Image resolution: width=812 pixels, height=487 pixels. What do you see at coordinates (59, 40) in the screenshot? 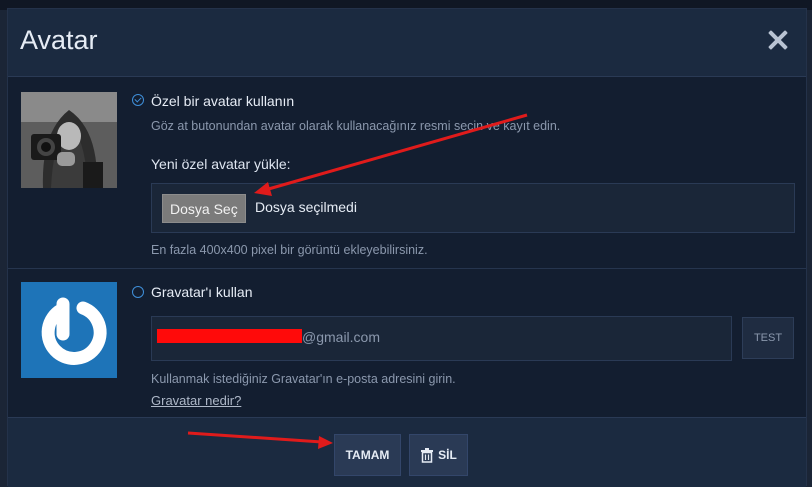
I see `dialog-title: Avatar` at bounding box center [59, 40].